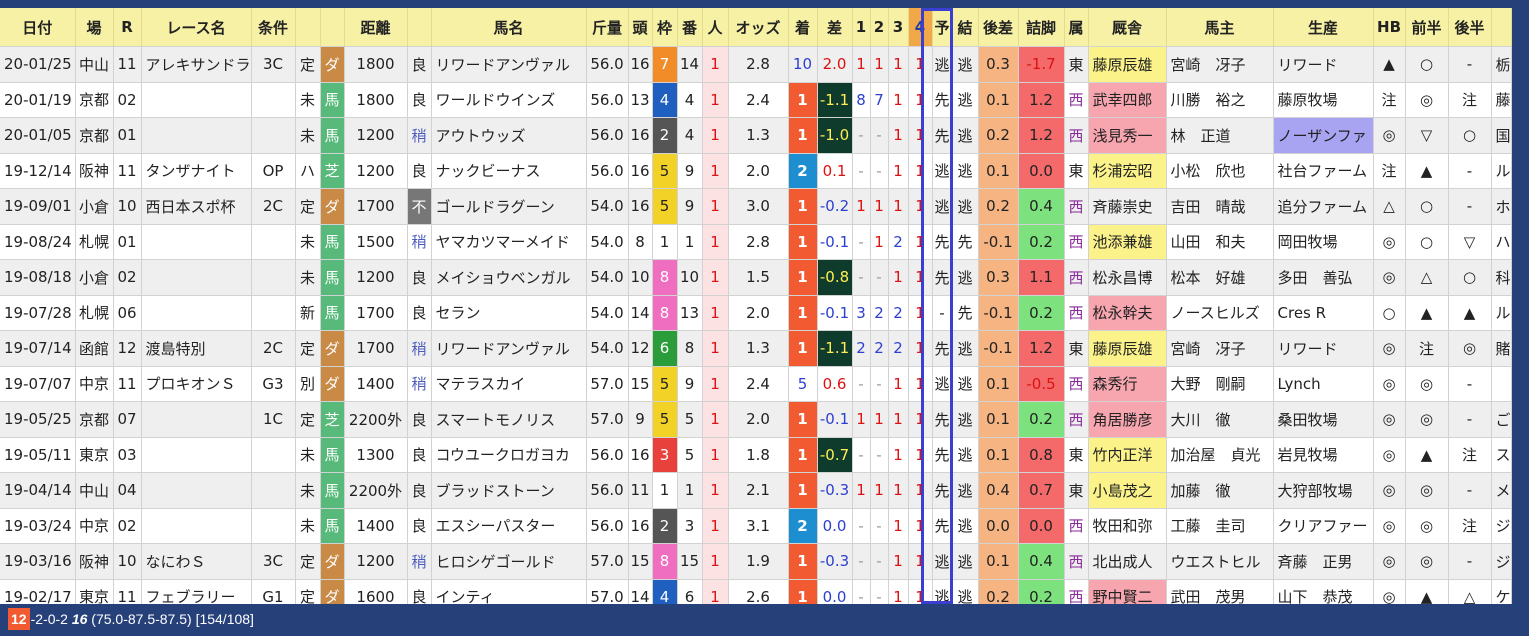  I want to click on header-cell: 人, so click(715, 27).